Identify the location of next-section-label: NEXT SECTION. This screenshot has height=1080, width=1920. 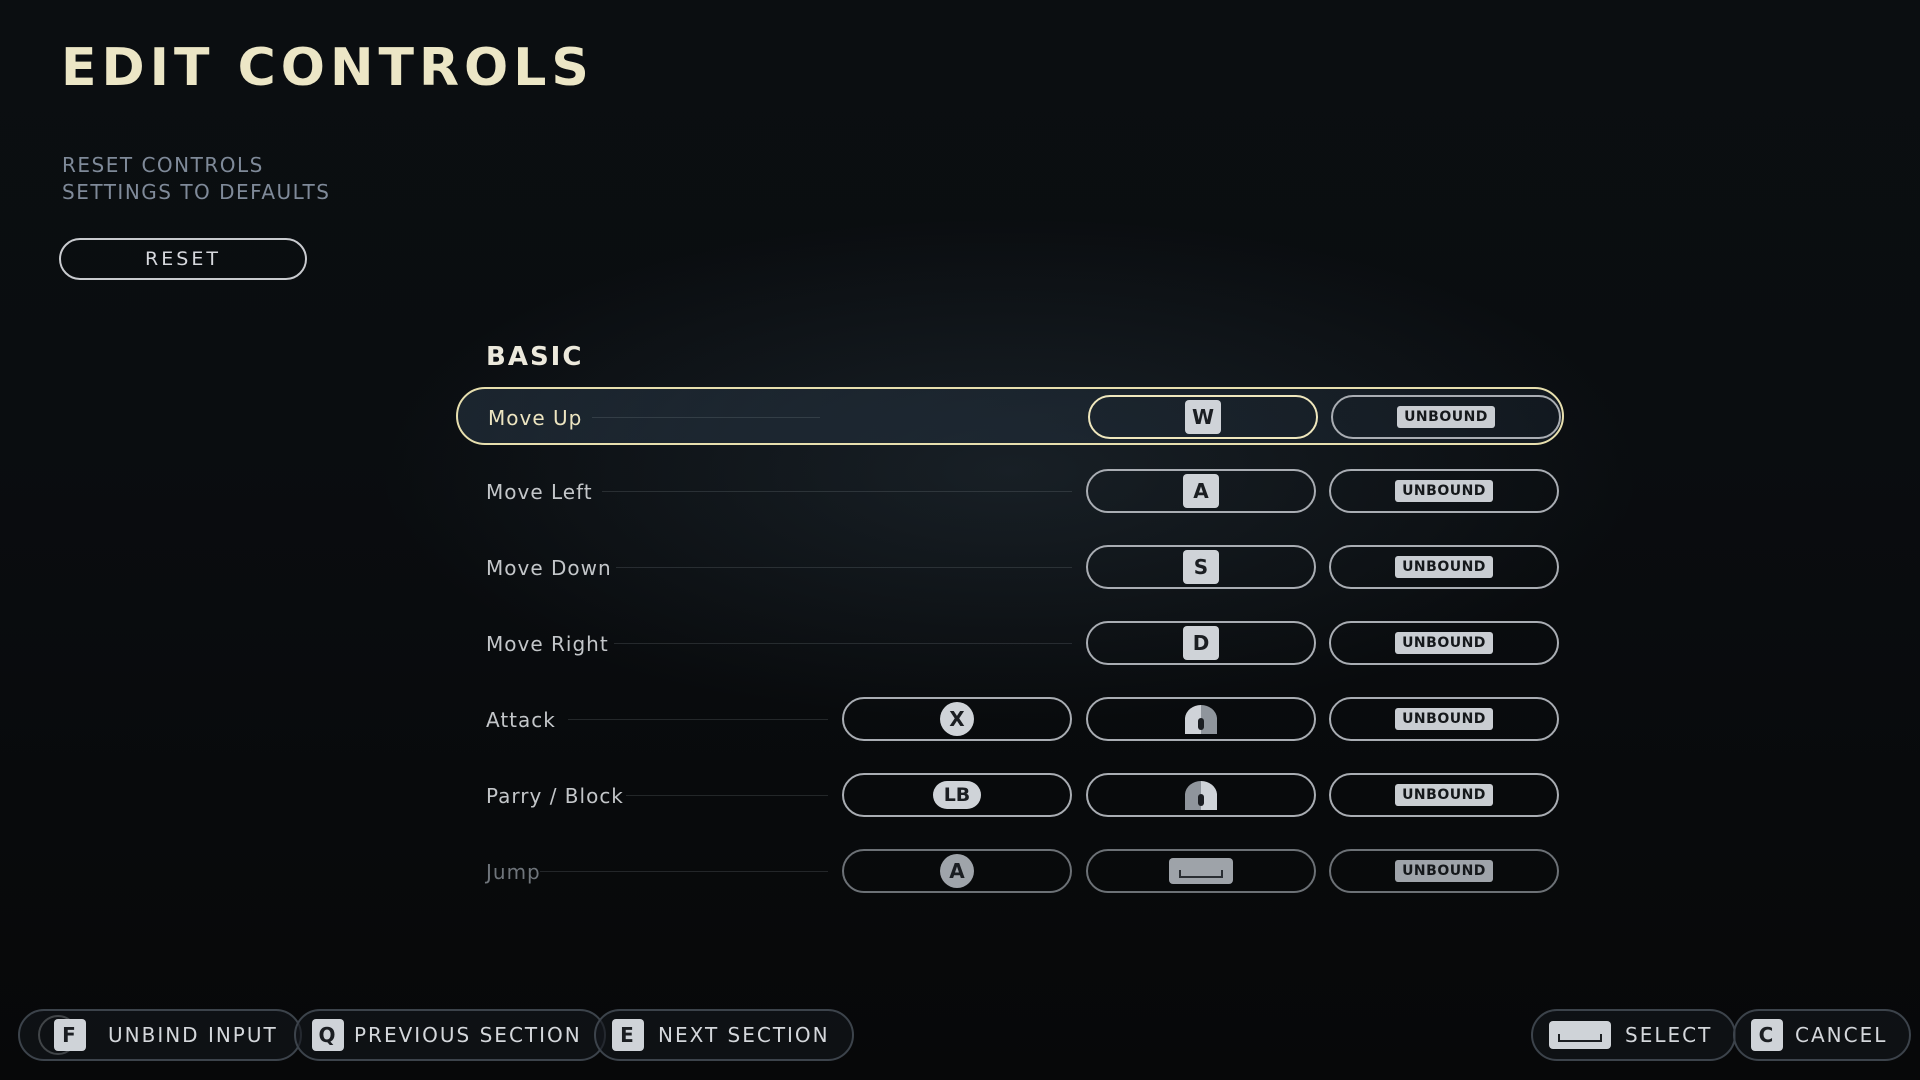
(744, 1035).